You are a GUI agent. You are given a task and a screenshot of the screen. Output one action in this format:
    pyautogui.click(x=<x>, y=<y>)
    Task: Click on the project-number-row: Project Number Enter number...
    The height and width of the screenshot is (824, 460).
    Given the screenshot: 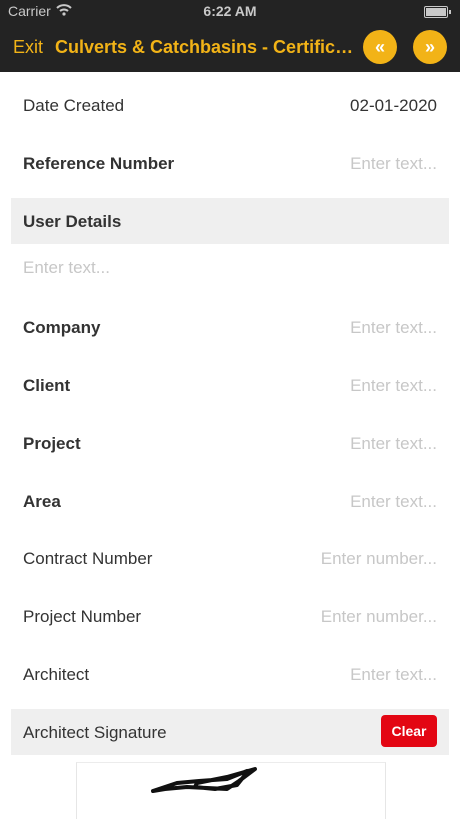 What is the action you would take?
    pyautogui.click(x=230, y=617)
    